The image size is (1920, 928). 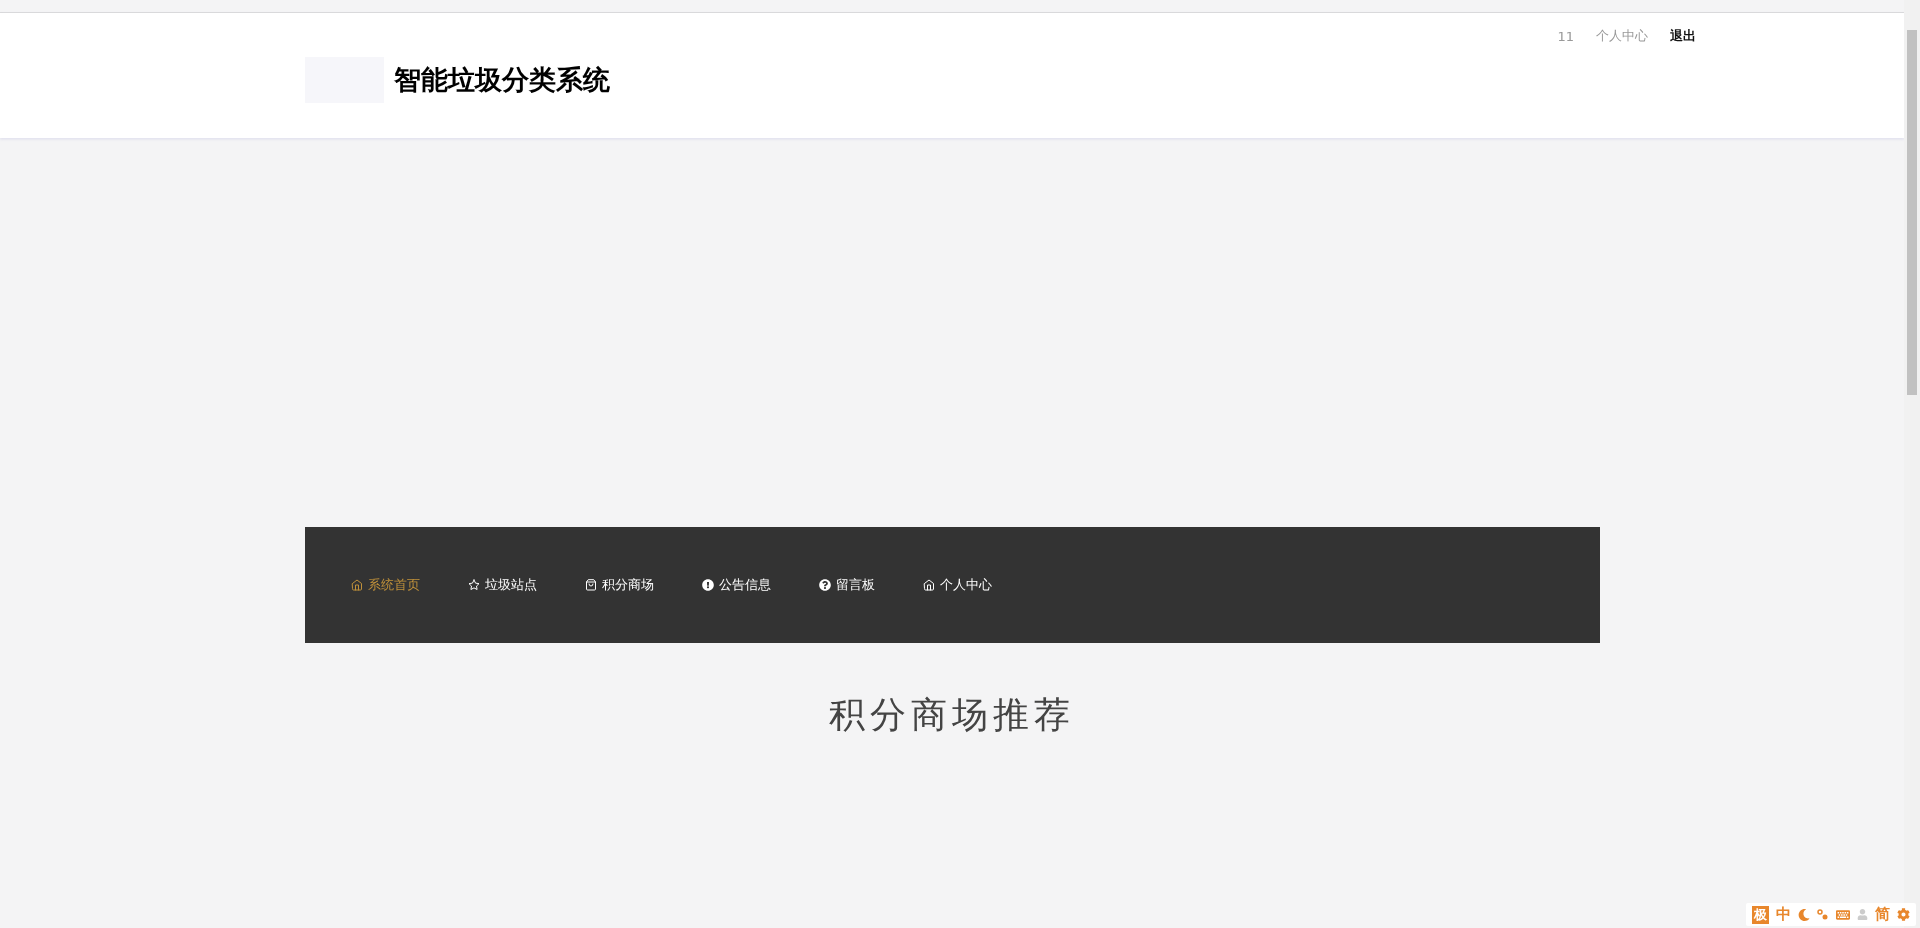 I want to click on section-title: 积分商场推荐, so click(x=952, y=715).